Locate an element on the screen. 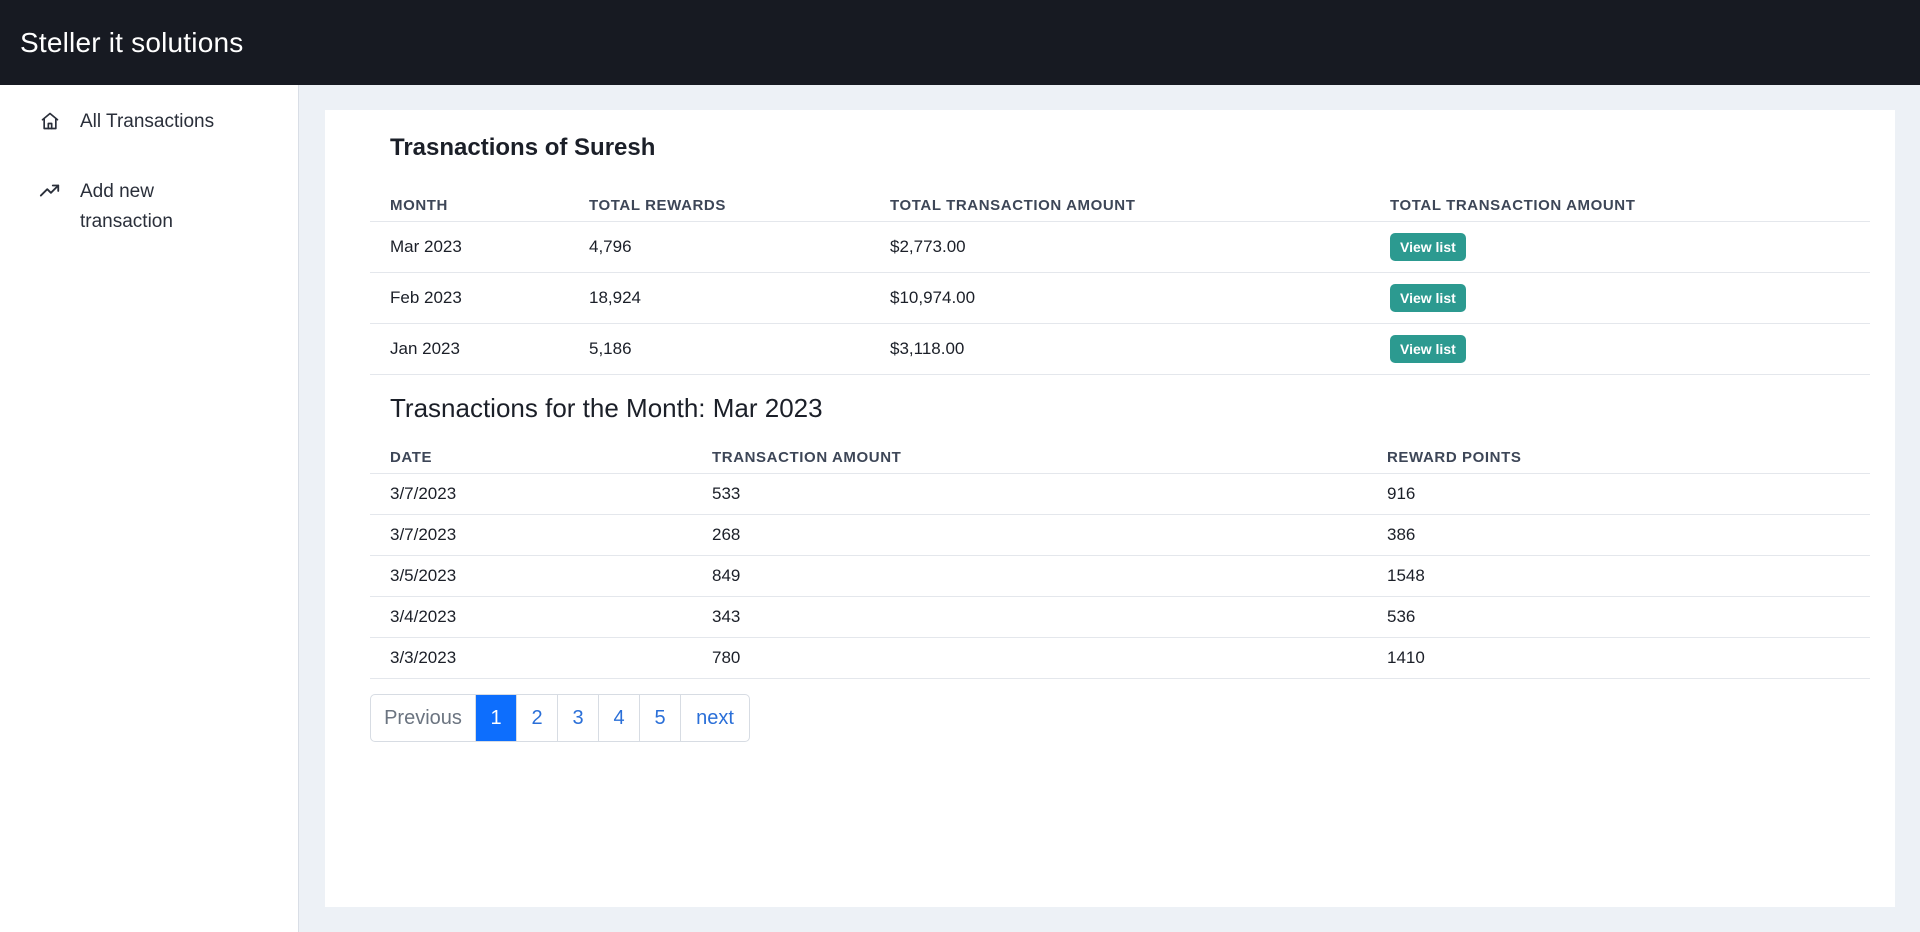 The height and width of the screenshot is (932, 1920). points-cell: 536 is located at coordinates (1401, 616).